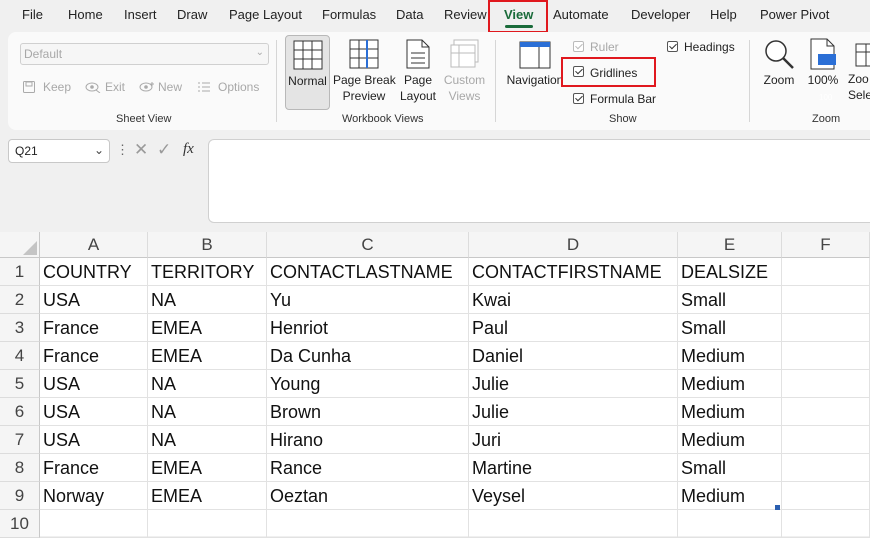 The image size is (870, 538). What do you see at coordinates (59, 151) in the screenshot?
I see `name-box: Q21 ⌄` at bounding box center [59, 151].